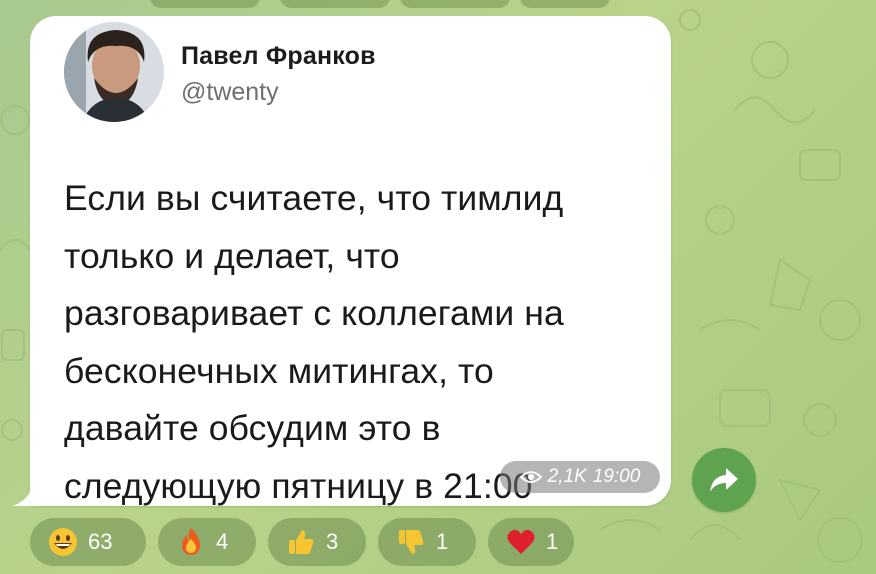 This screenshot has height=574, width=876. What do you see at coordinates (521, 542) in the screenshot?
I see `red-heart-icon` at bounding box center [521, 542].